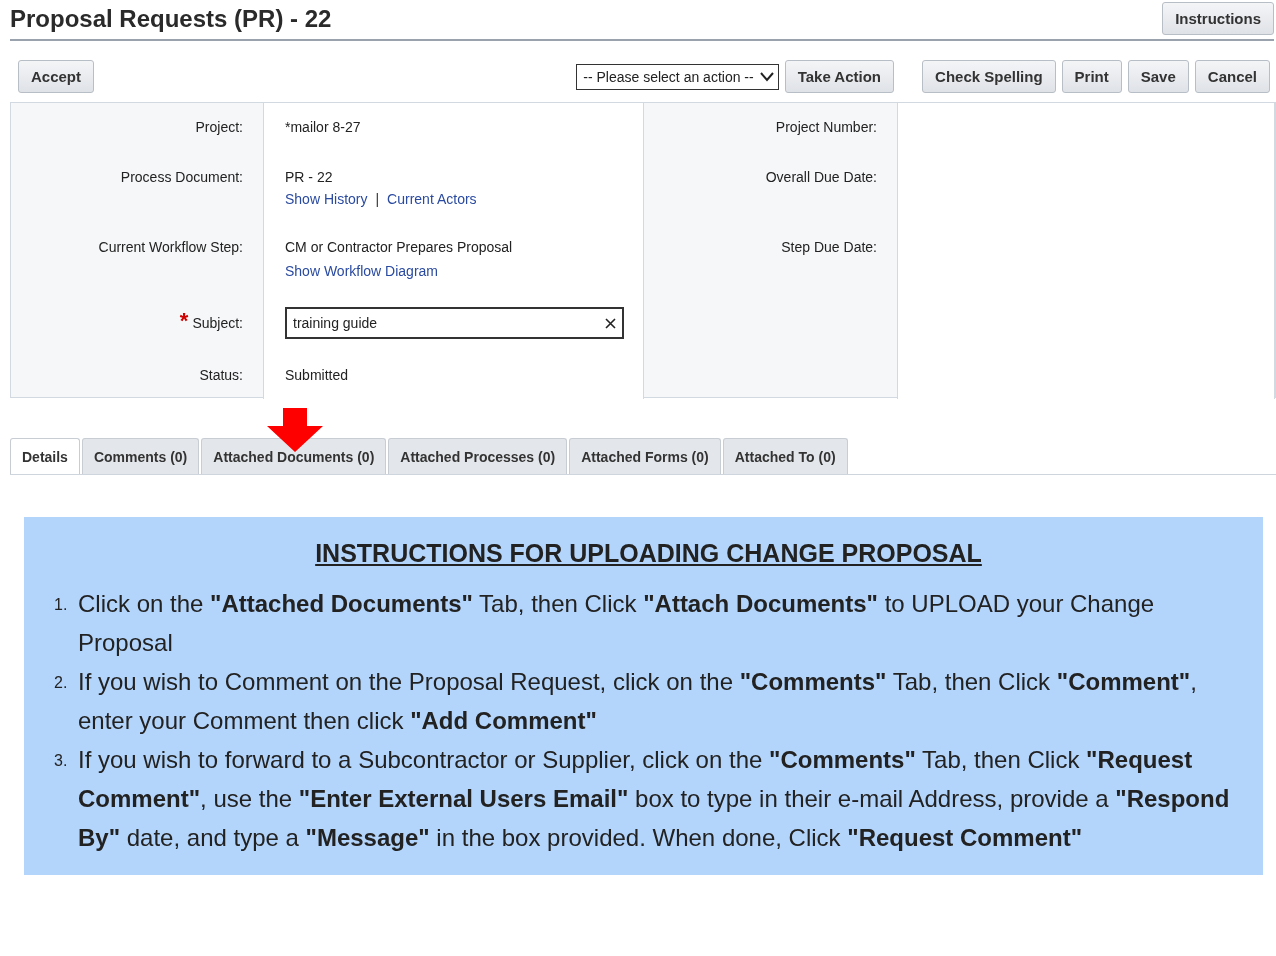 The image size is (1276, 956). What do you see at coordinates (61, 605) in the screenshot?
I see `list-number: 1.` at bounding box center [61, 605].